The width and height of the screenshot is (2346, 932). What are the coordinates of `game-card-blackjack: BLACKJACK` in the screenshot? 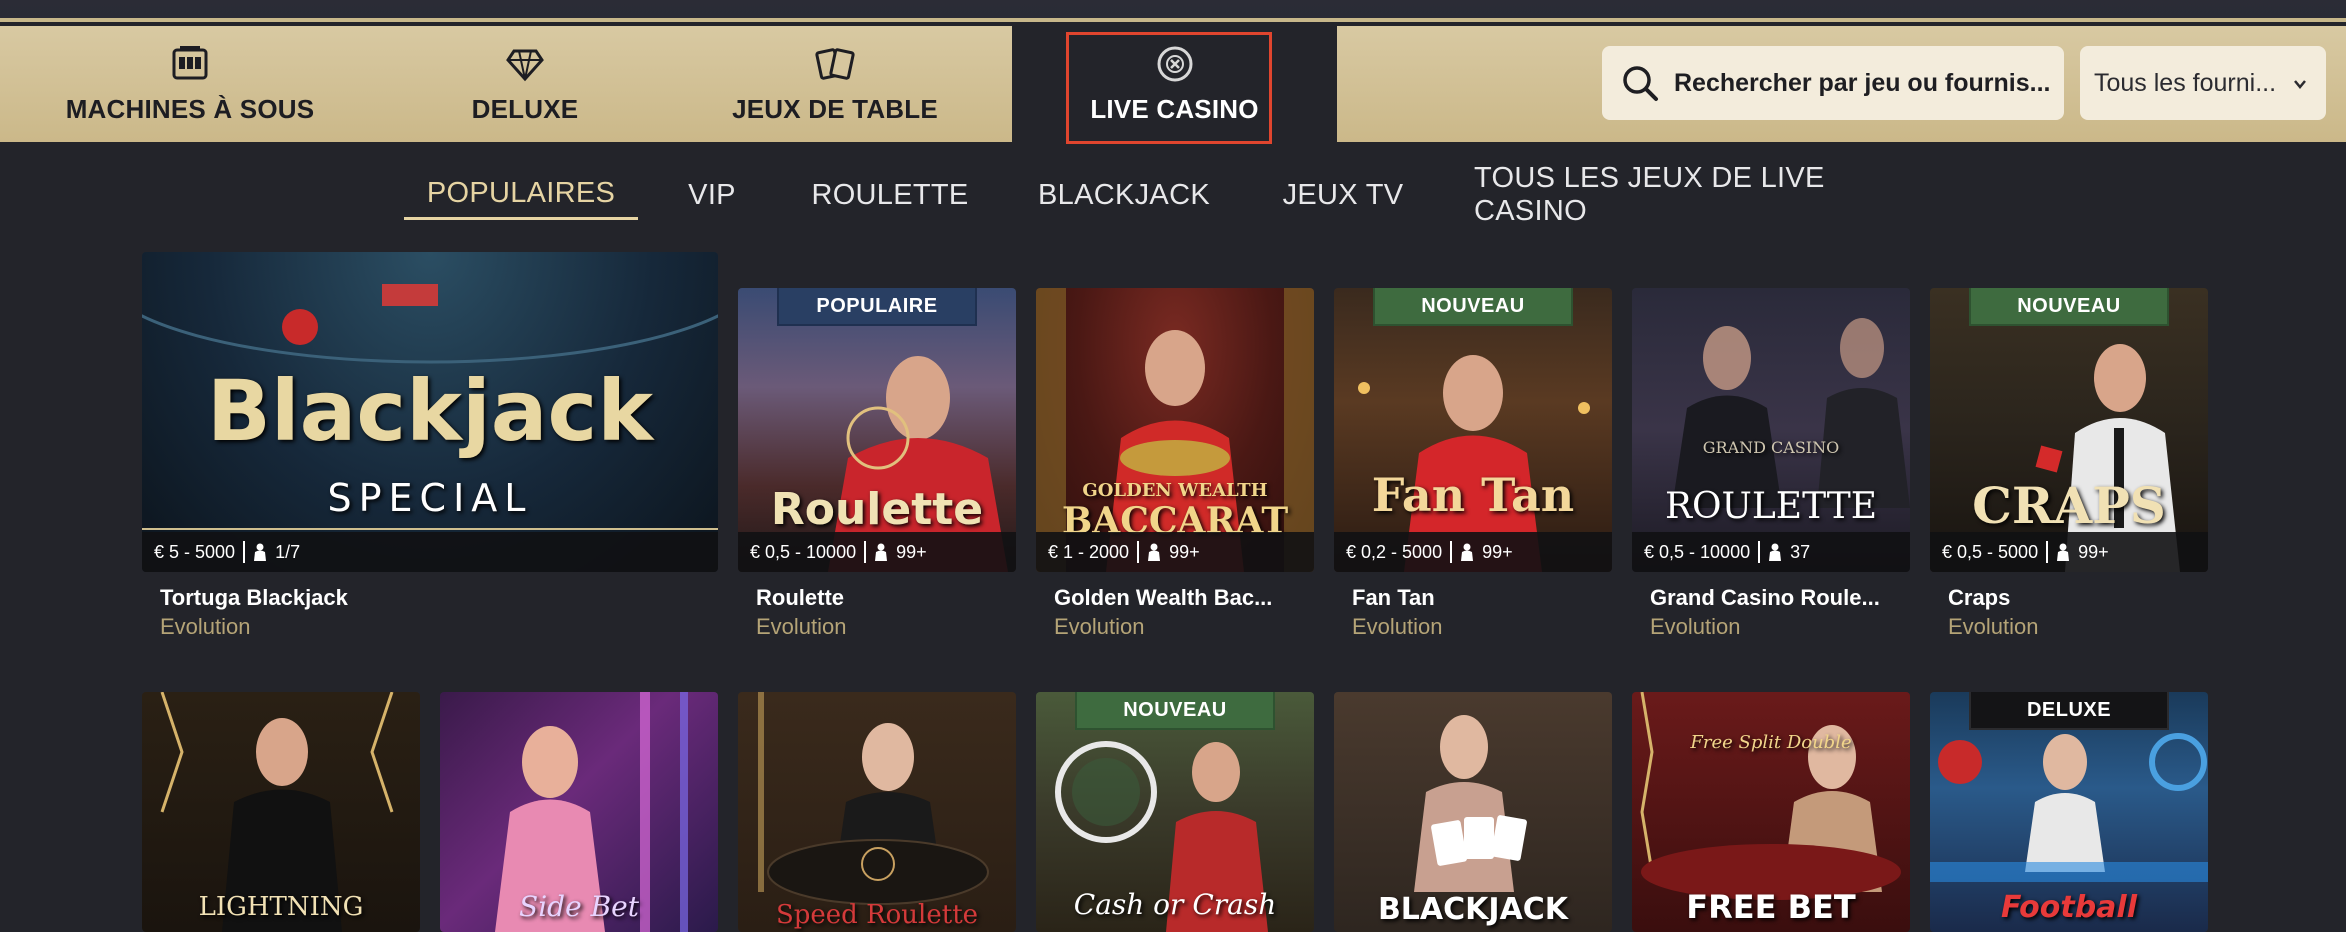 It's located at (1473, 812).